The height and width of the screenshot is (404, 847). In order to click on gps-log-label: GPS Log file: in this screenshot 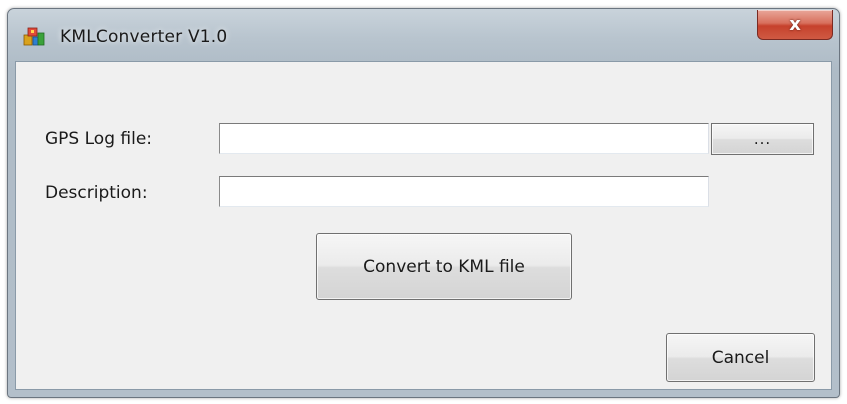, I will do `click(99, 139)`.